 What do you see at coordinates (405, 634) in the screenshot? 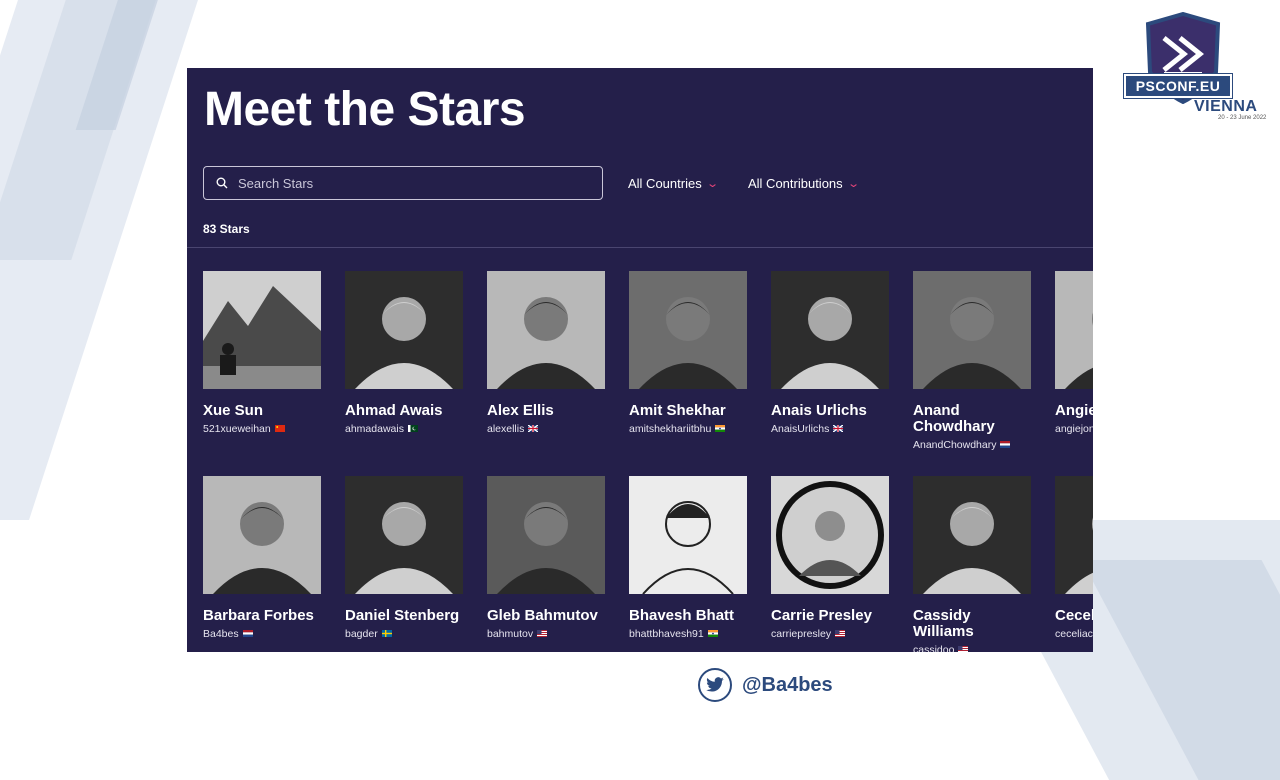
I see `star-handle-row: bagder` at bounding box center [405, 634].